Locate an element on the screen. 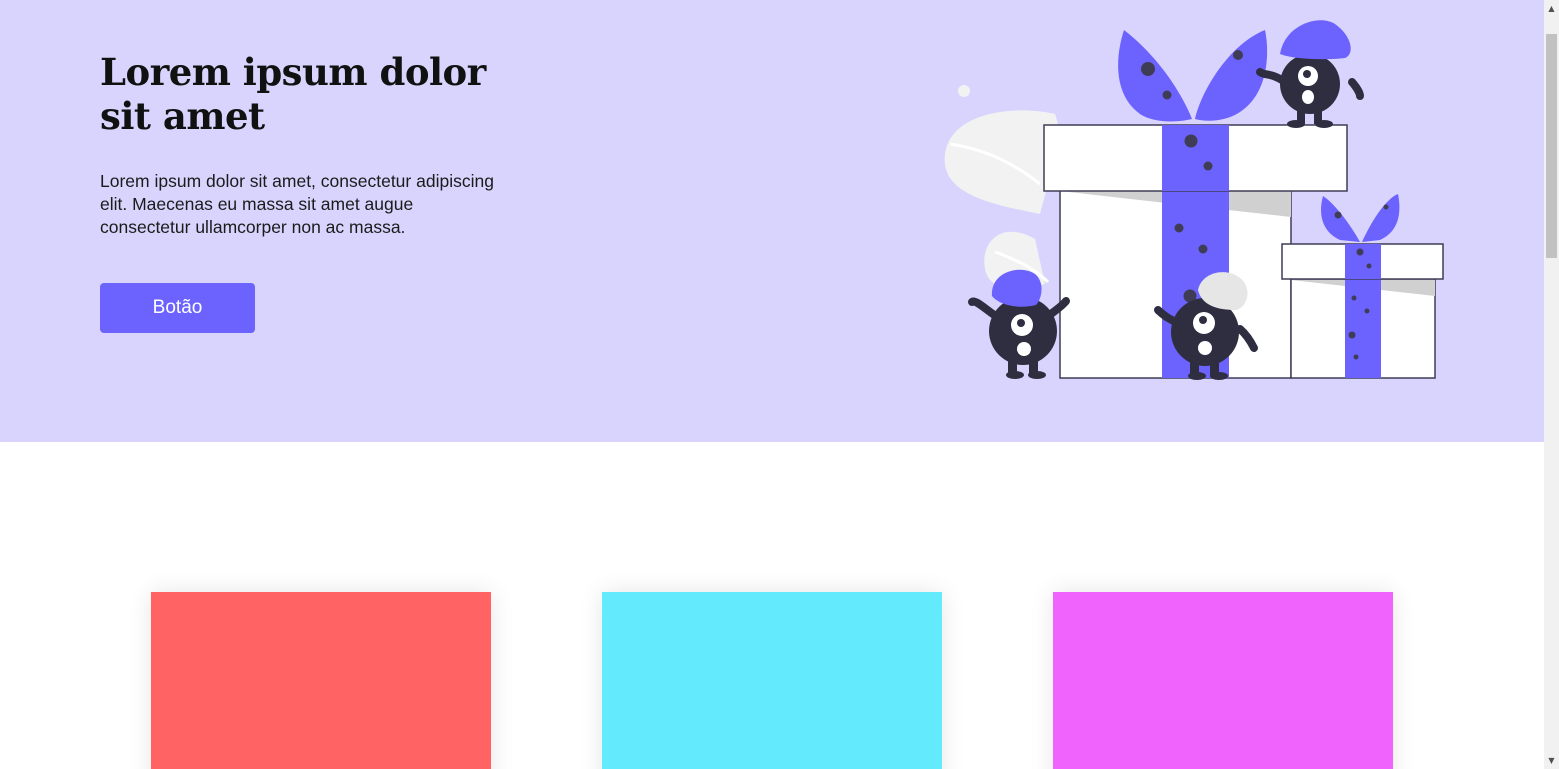 Image resolution: width=1559 pixels, height=769 pixels. hero-button: Botão is located at coordinates (177, 308).